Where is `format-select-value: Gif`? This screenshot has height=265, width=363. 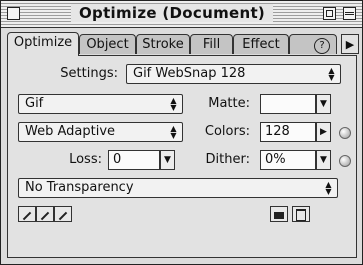 format-select-value: Gif is located at coordinates (34, 103).